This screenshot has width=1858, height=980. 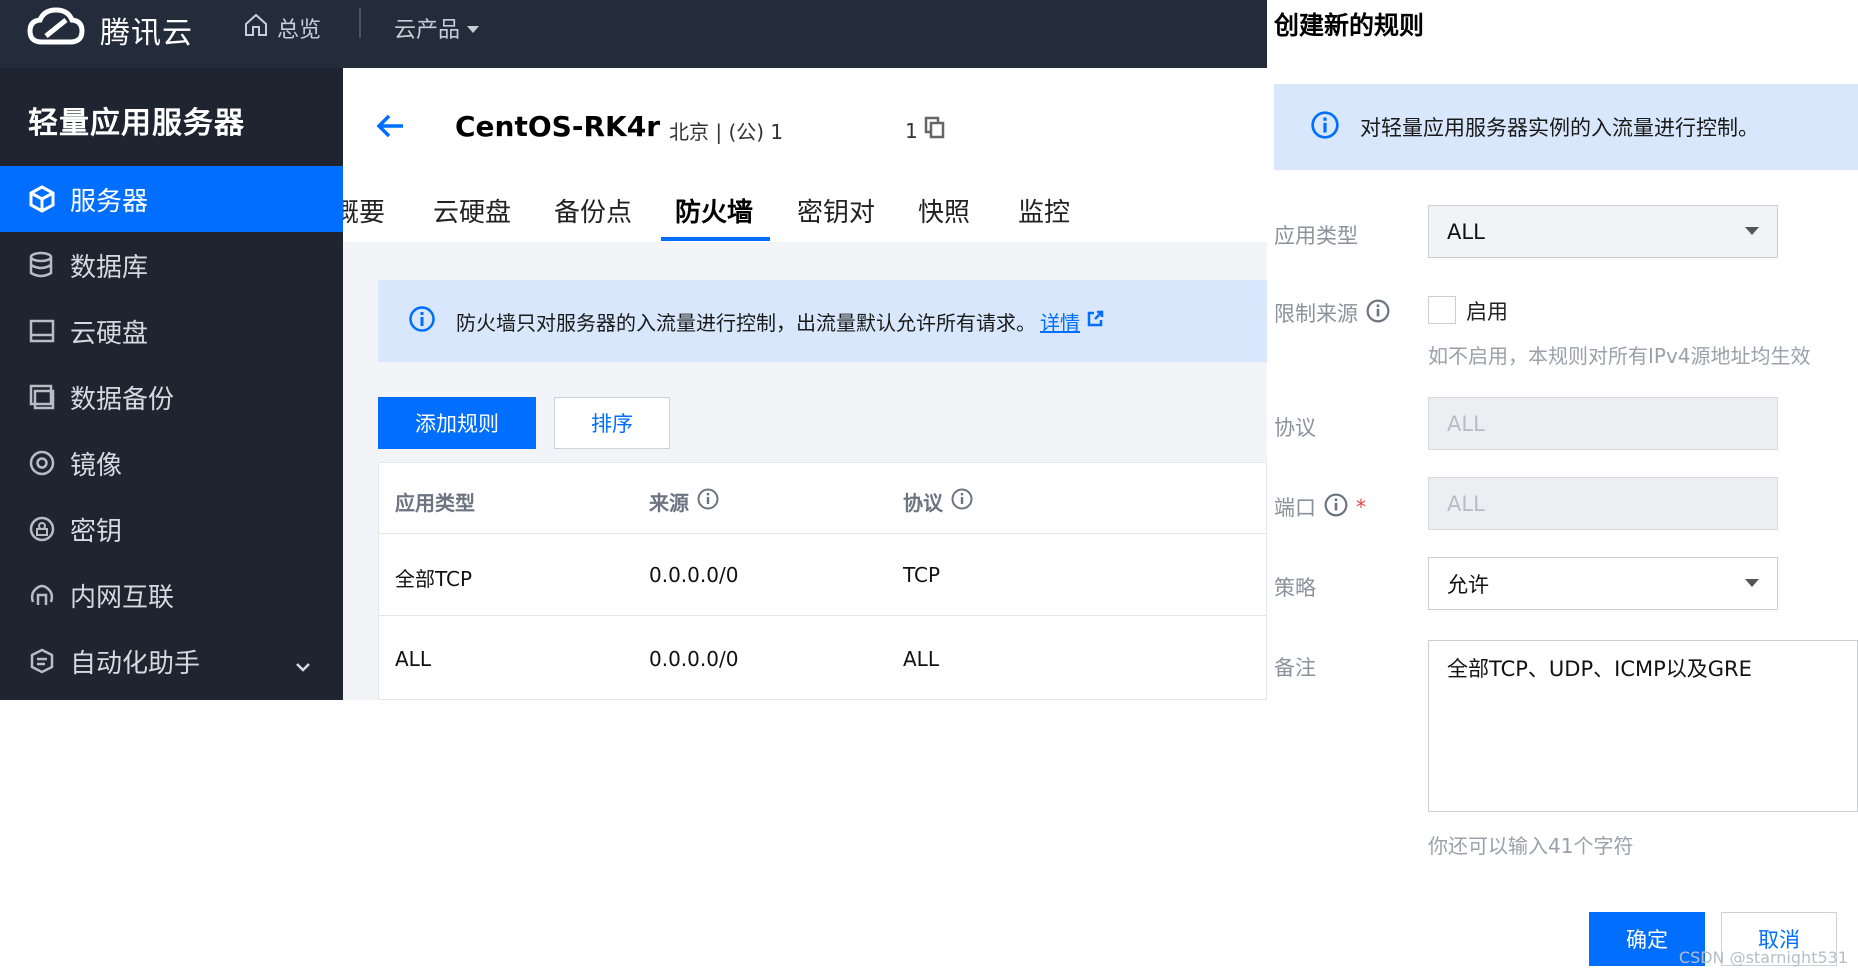 What do you see at coordinates (715, 239) in the screenshot?
I see `active-tab-indicator` at bounding box center [715, 239].